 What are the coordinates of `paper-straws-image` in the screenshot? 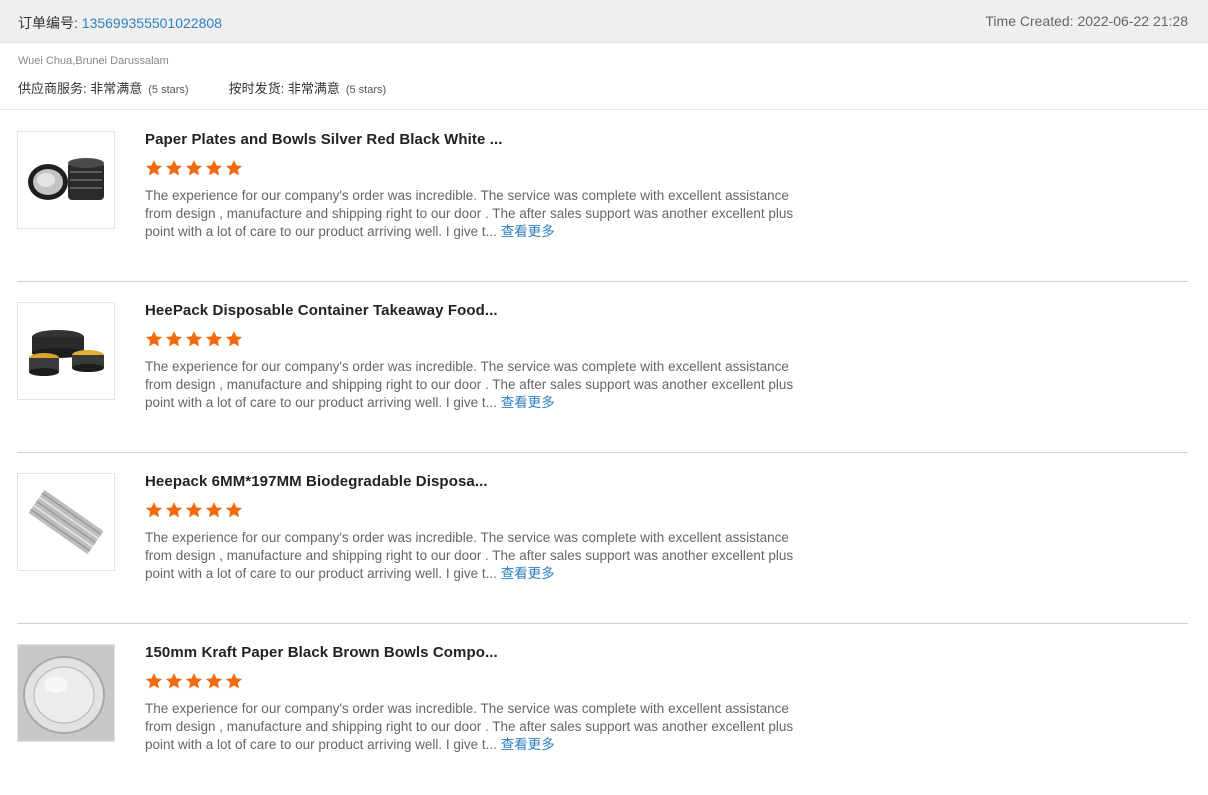 It's located at (66, 522).